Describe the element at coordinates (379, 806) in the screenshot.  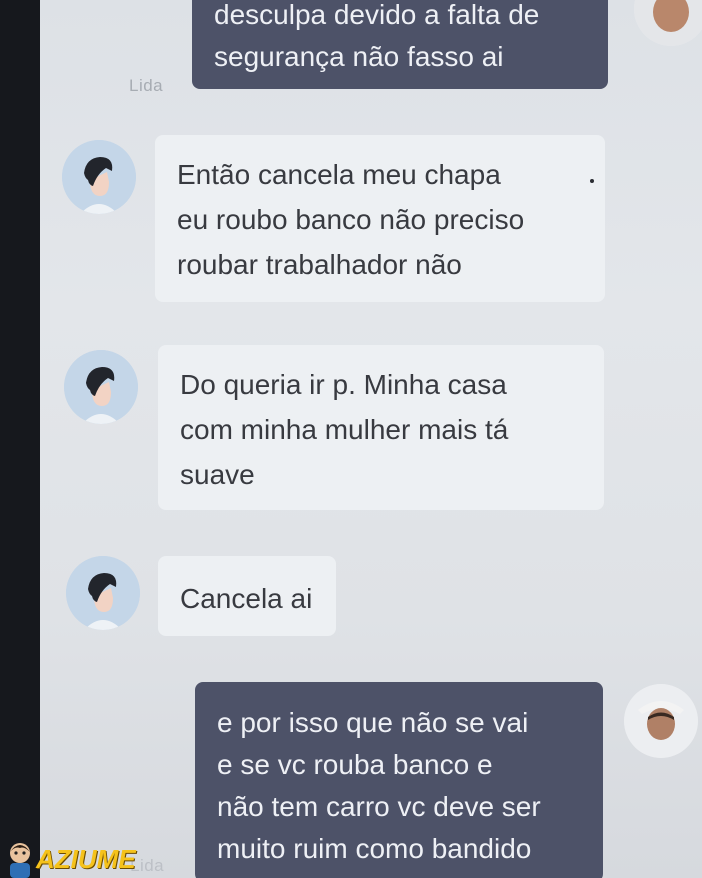
I see `message-line: não tem carro vc deve ser` at that location.